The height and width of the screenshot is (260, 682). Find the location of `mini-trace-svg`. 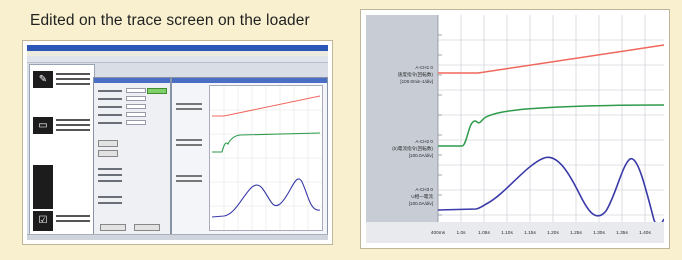

mini-trace-svg is located at coordinates (266, 158).